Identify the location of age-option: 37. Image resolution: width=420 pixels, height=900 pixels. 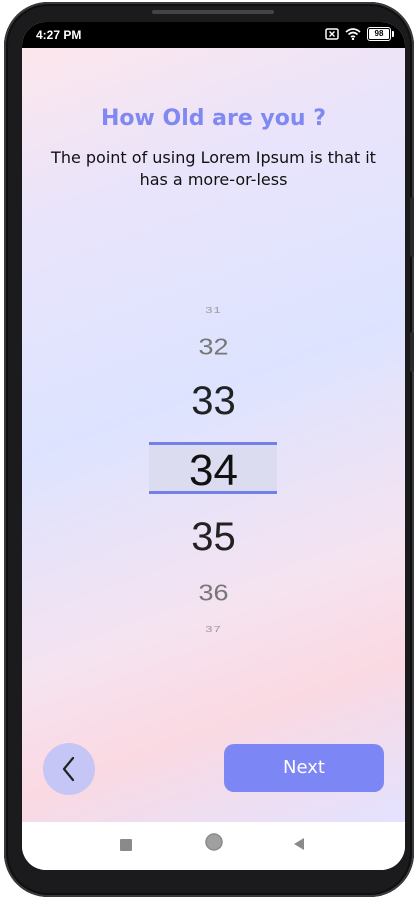
(213, 629).